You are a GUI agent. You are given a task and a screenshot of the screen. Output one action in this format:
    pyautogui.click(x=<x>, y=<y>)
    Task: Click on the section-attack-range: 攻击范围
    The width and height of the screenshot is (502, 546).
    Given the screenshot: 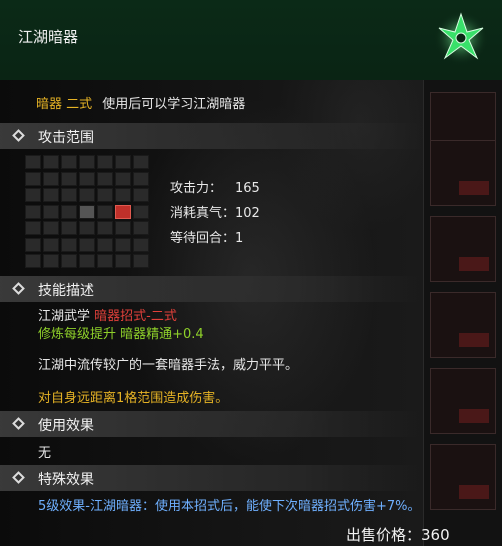 What is the action you would take?
    pyautogui.click(x=212, y=136)
    